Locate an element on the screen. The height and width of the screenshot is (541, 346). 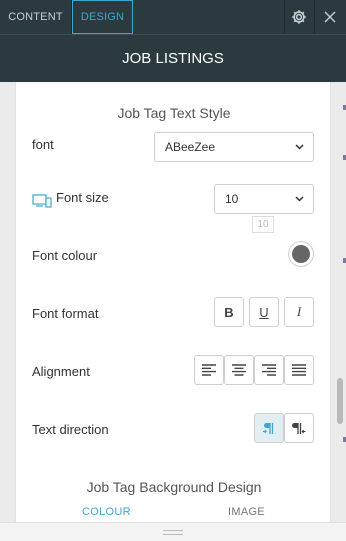
subtab-image: IMAGE is located at coordinates (246, 512).